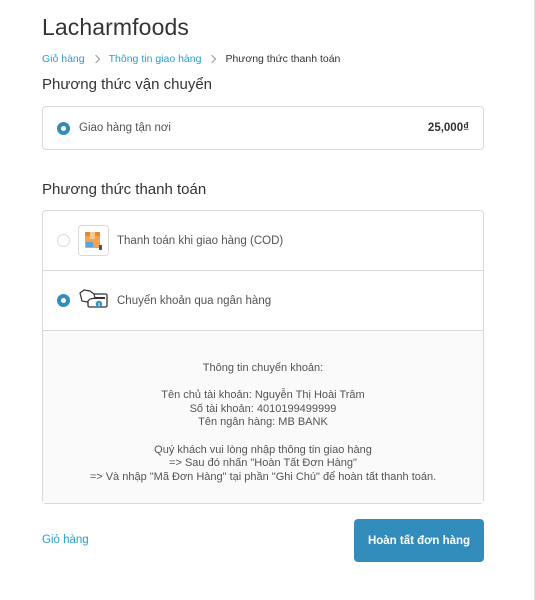 The height and width of the screenshot is (600, 535). I want to click on payment-option-bank-transfer: $ Chuyển khoản qua ngân hàng, so click(263, 300).